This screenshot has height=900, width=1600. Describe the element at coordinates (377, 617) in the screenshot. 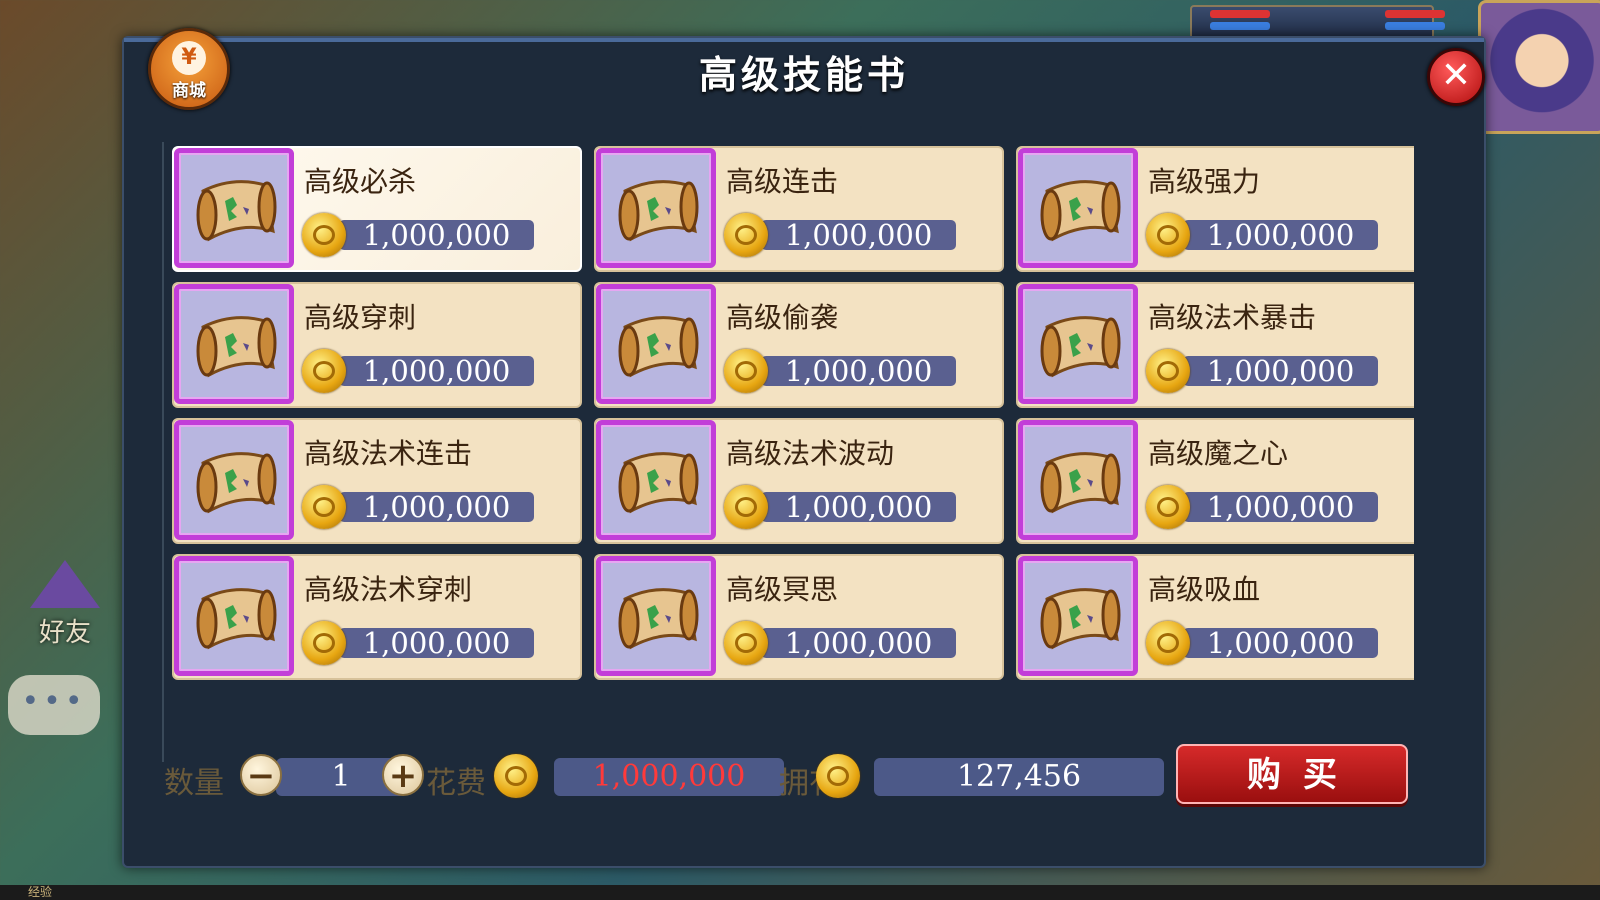

I see `shop-item-card: 高级法术穿刺 1,000,000` at that location.